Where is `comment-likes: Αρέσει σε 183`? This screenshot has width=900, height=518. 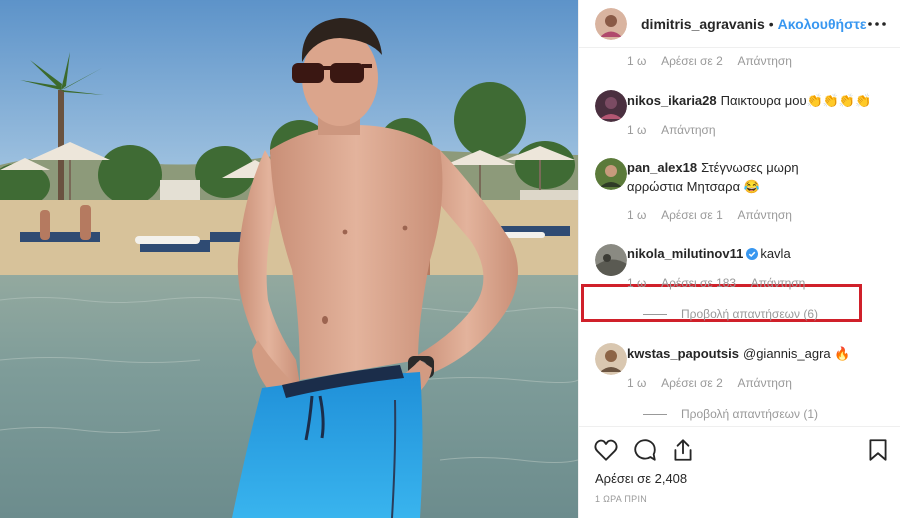 comment-likes: Αρέσει σε 183 is located at coordinates (698, 283).